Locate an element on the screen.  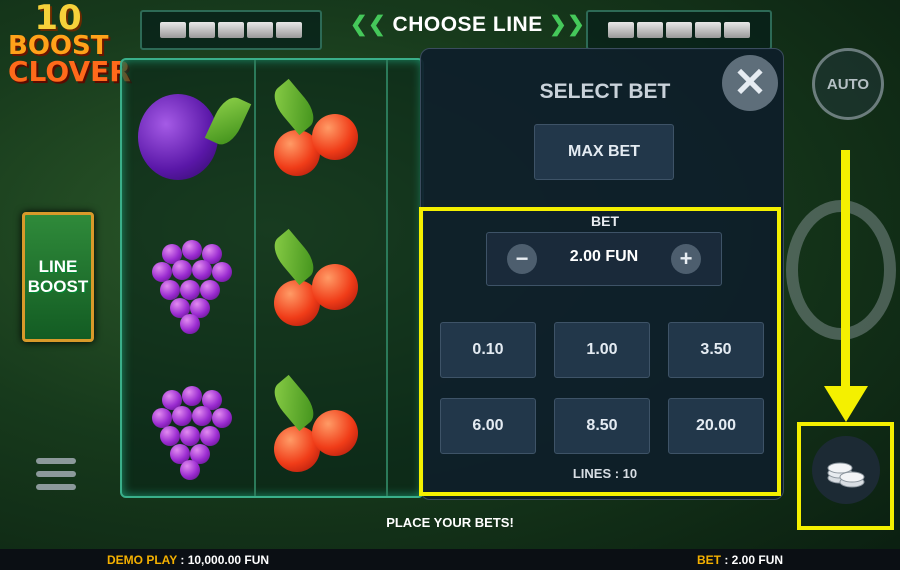
bet-stepper: − 2.00 FUN + is located at coordinates (604, 259).